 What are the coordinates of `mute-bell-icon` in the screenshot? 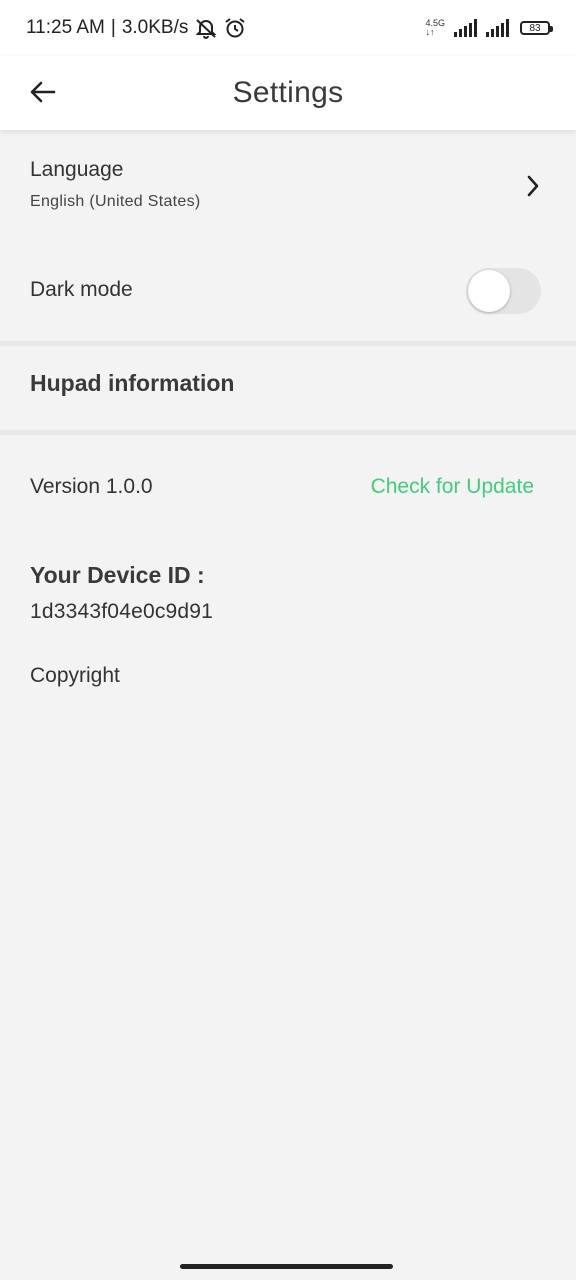 It's located at (206, 28).